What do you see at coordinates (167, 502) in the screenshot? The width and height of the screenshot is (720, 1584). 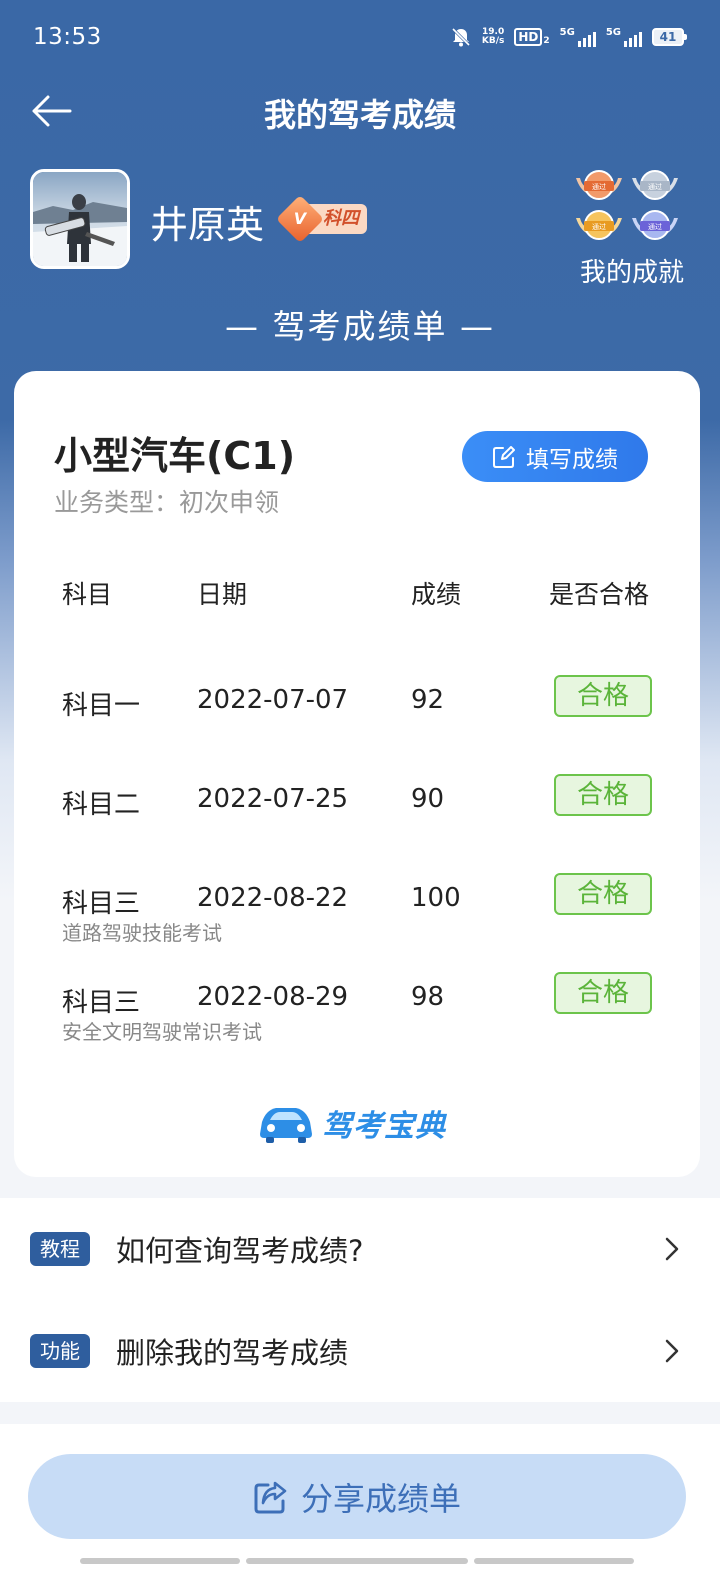 I see `business-type: 业务类型：初次申领` at bounding box center [167, 502].